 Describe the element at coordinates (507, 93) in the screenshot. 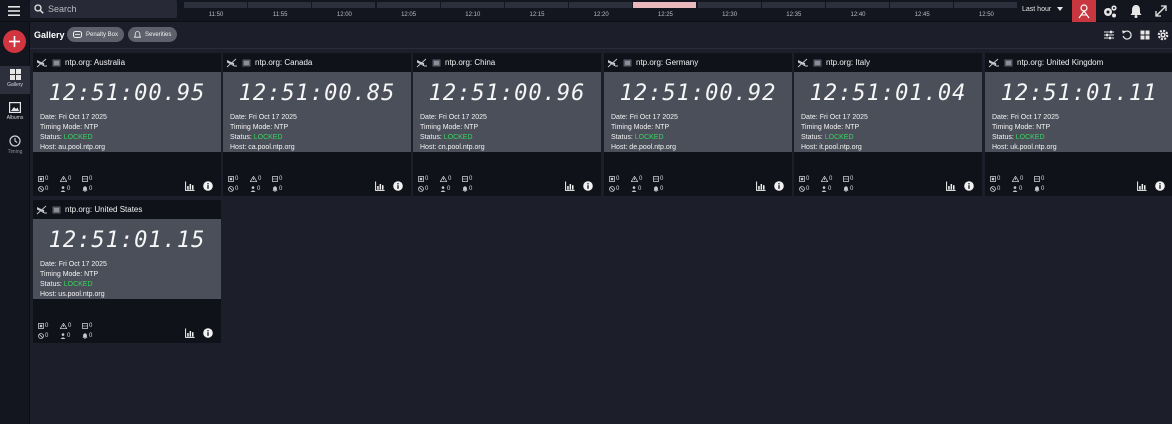

I see `clock-display: 12:51:00.96` at that location.